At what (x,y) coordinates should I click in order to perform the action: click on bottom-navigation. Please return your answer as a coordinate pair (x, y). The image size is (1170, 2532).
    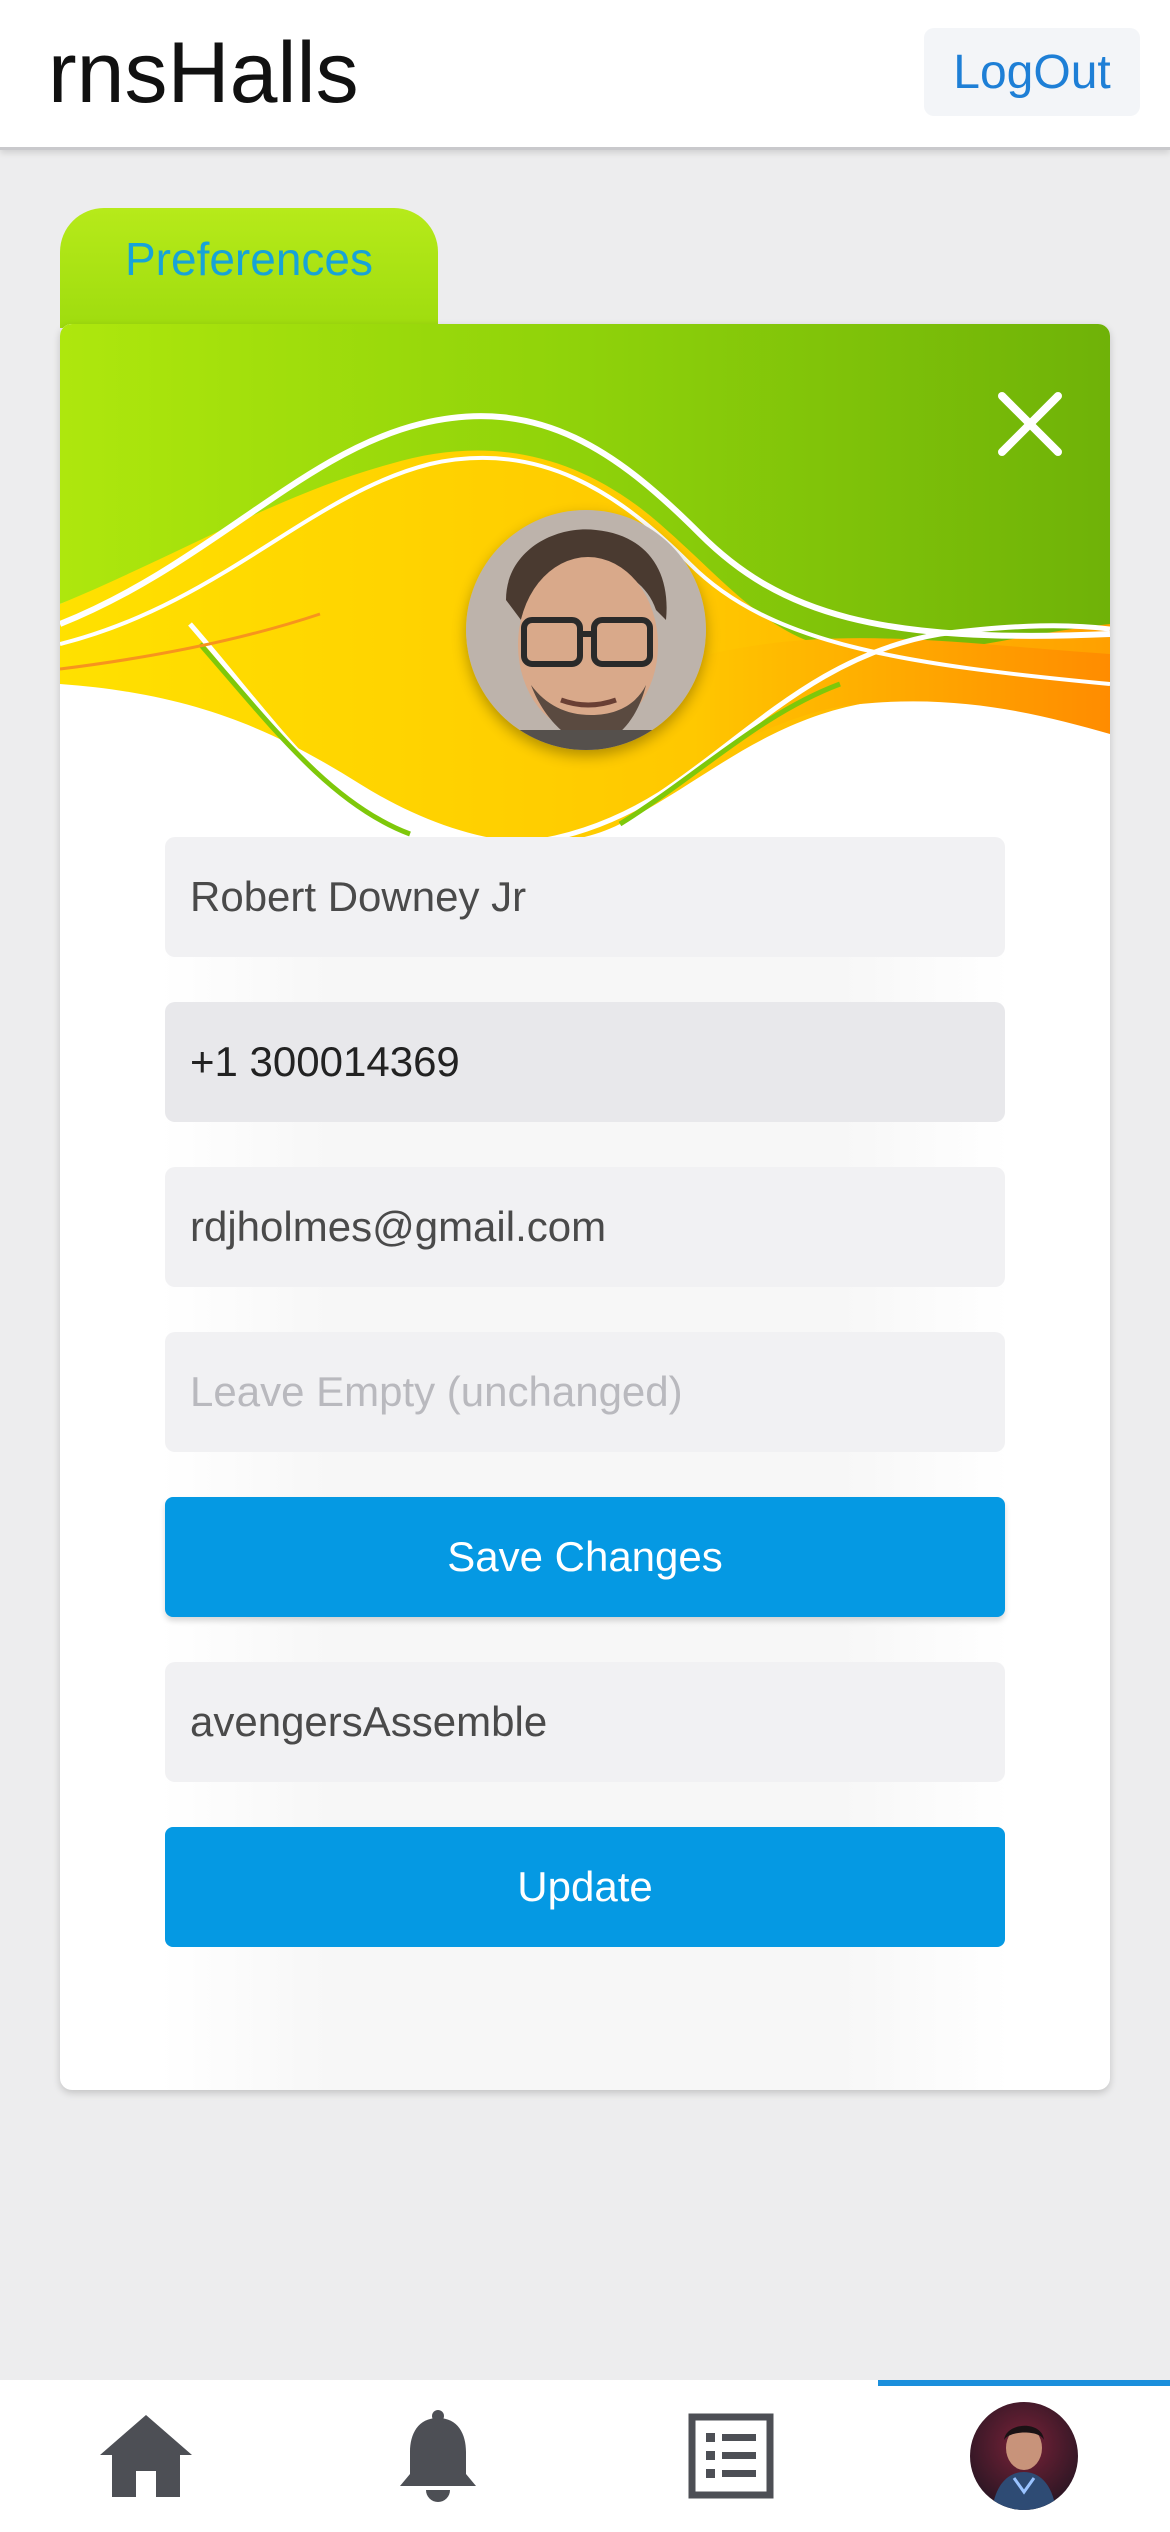
    Looking at the image, I should click on (585, 2456).